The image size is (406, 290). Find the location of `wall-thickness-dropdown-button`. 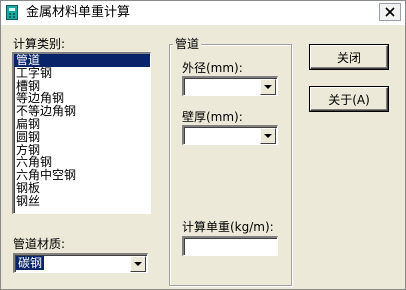

wall-thickness-dropdown-button is located at coordinates (268, 136).